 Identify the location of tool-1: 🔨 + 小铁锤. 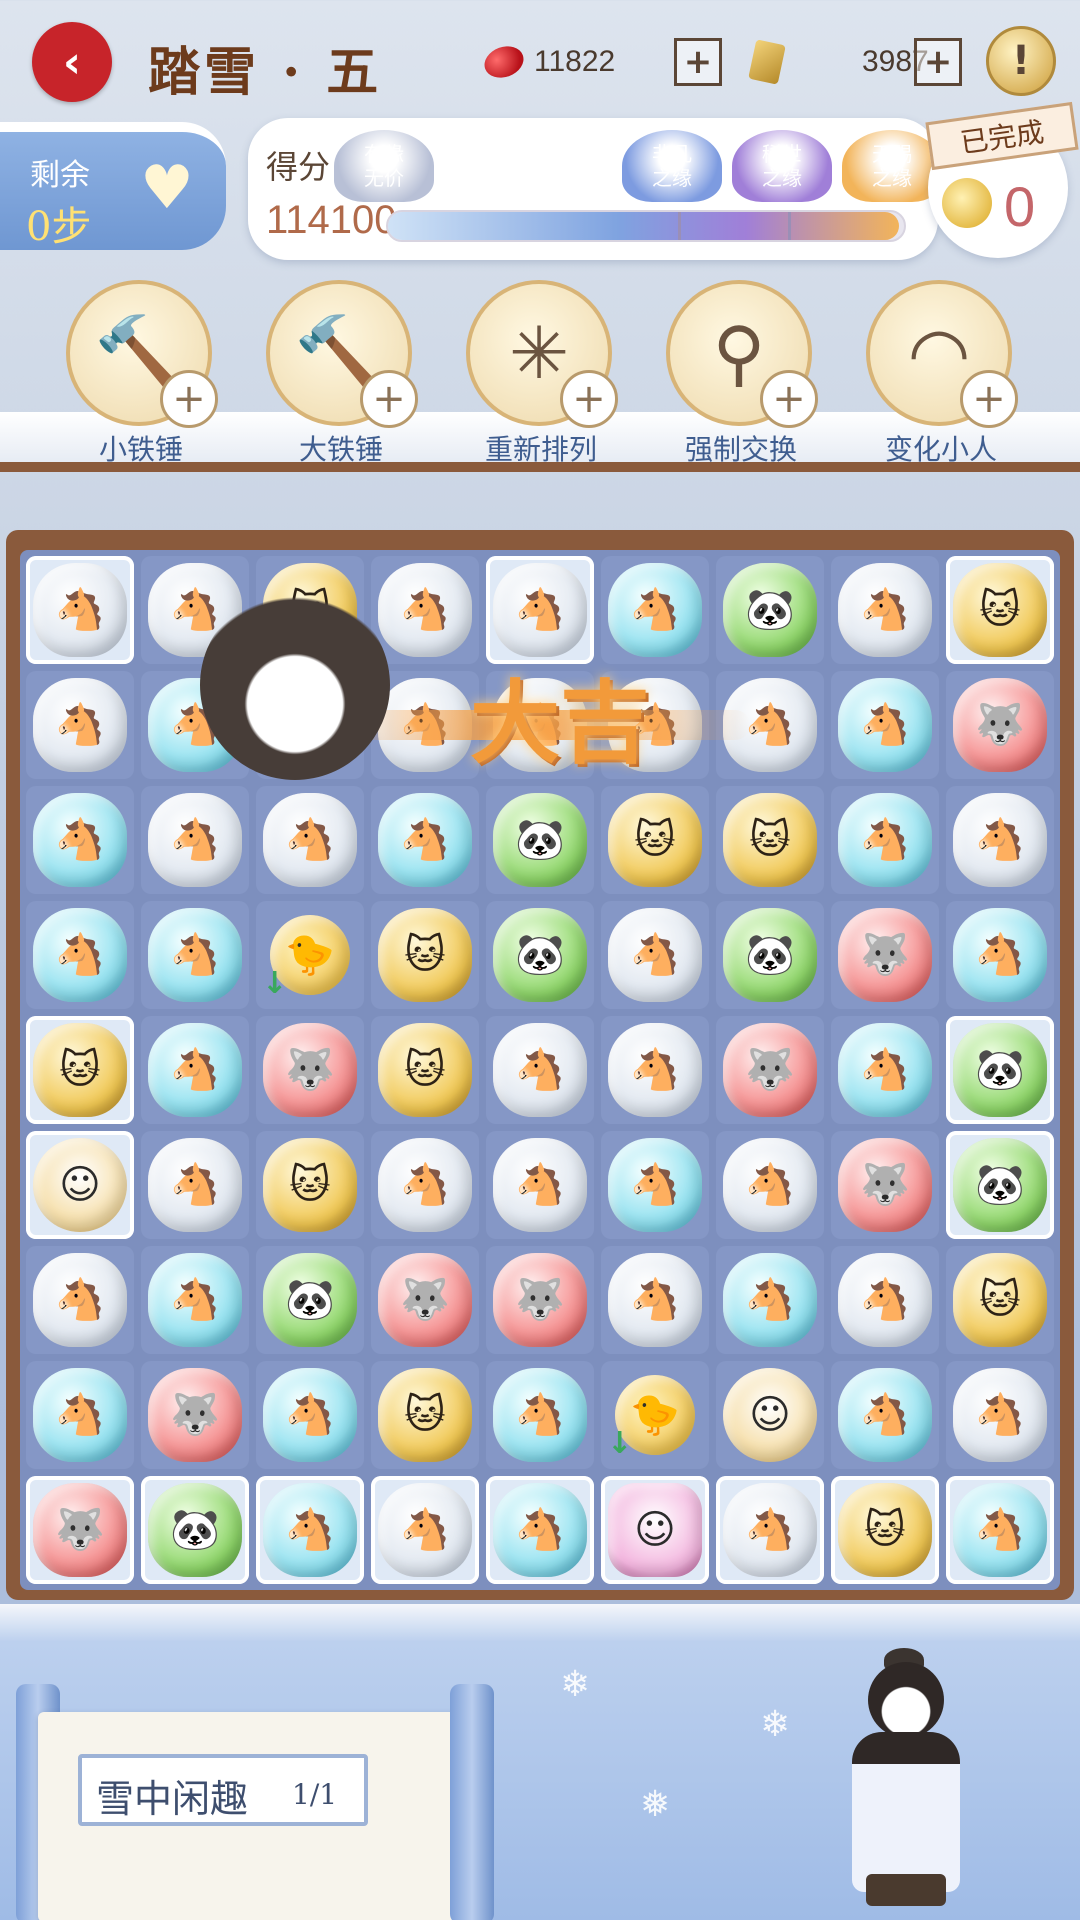
(142, 375).